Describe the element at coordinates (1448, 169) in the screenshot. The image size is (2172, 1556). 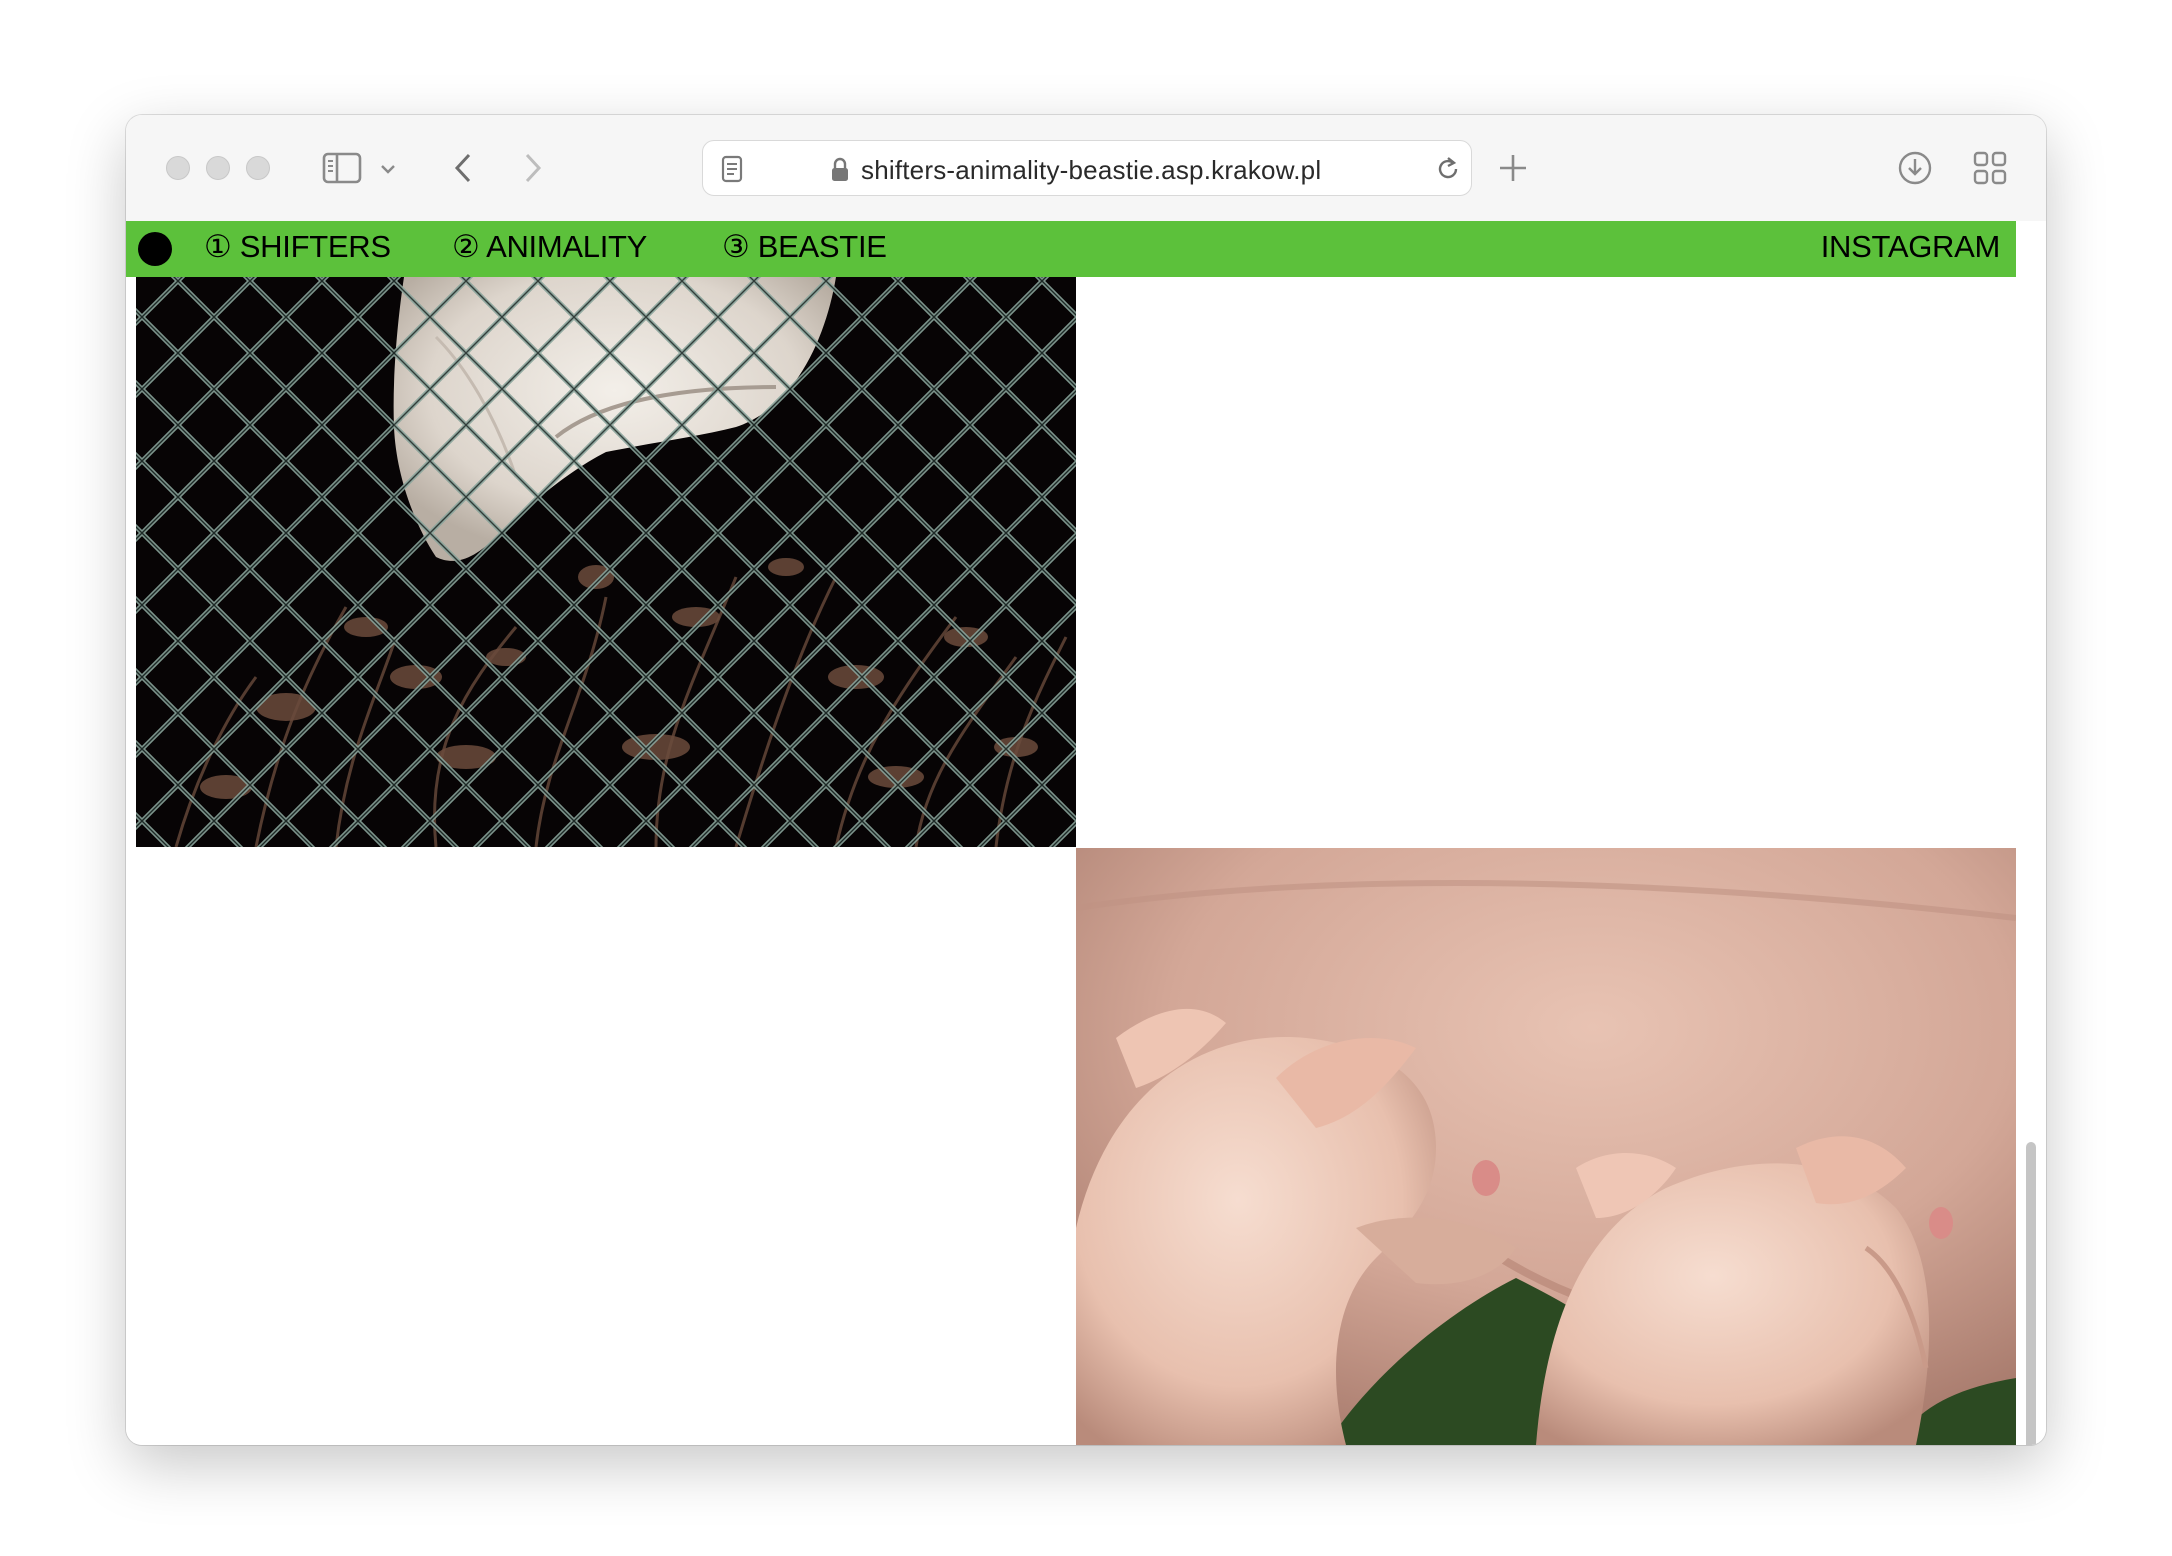
I see `reload-icon` at that location.